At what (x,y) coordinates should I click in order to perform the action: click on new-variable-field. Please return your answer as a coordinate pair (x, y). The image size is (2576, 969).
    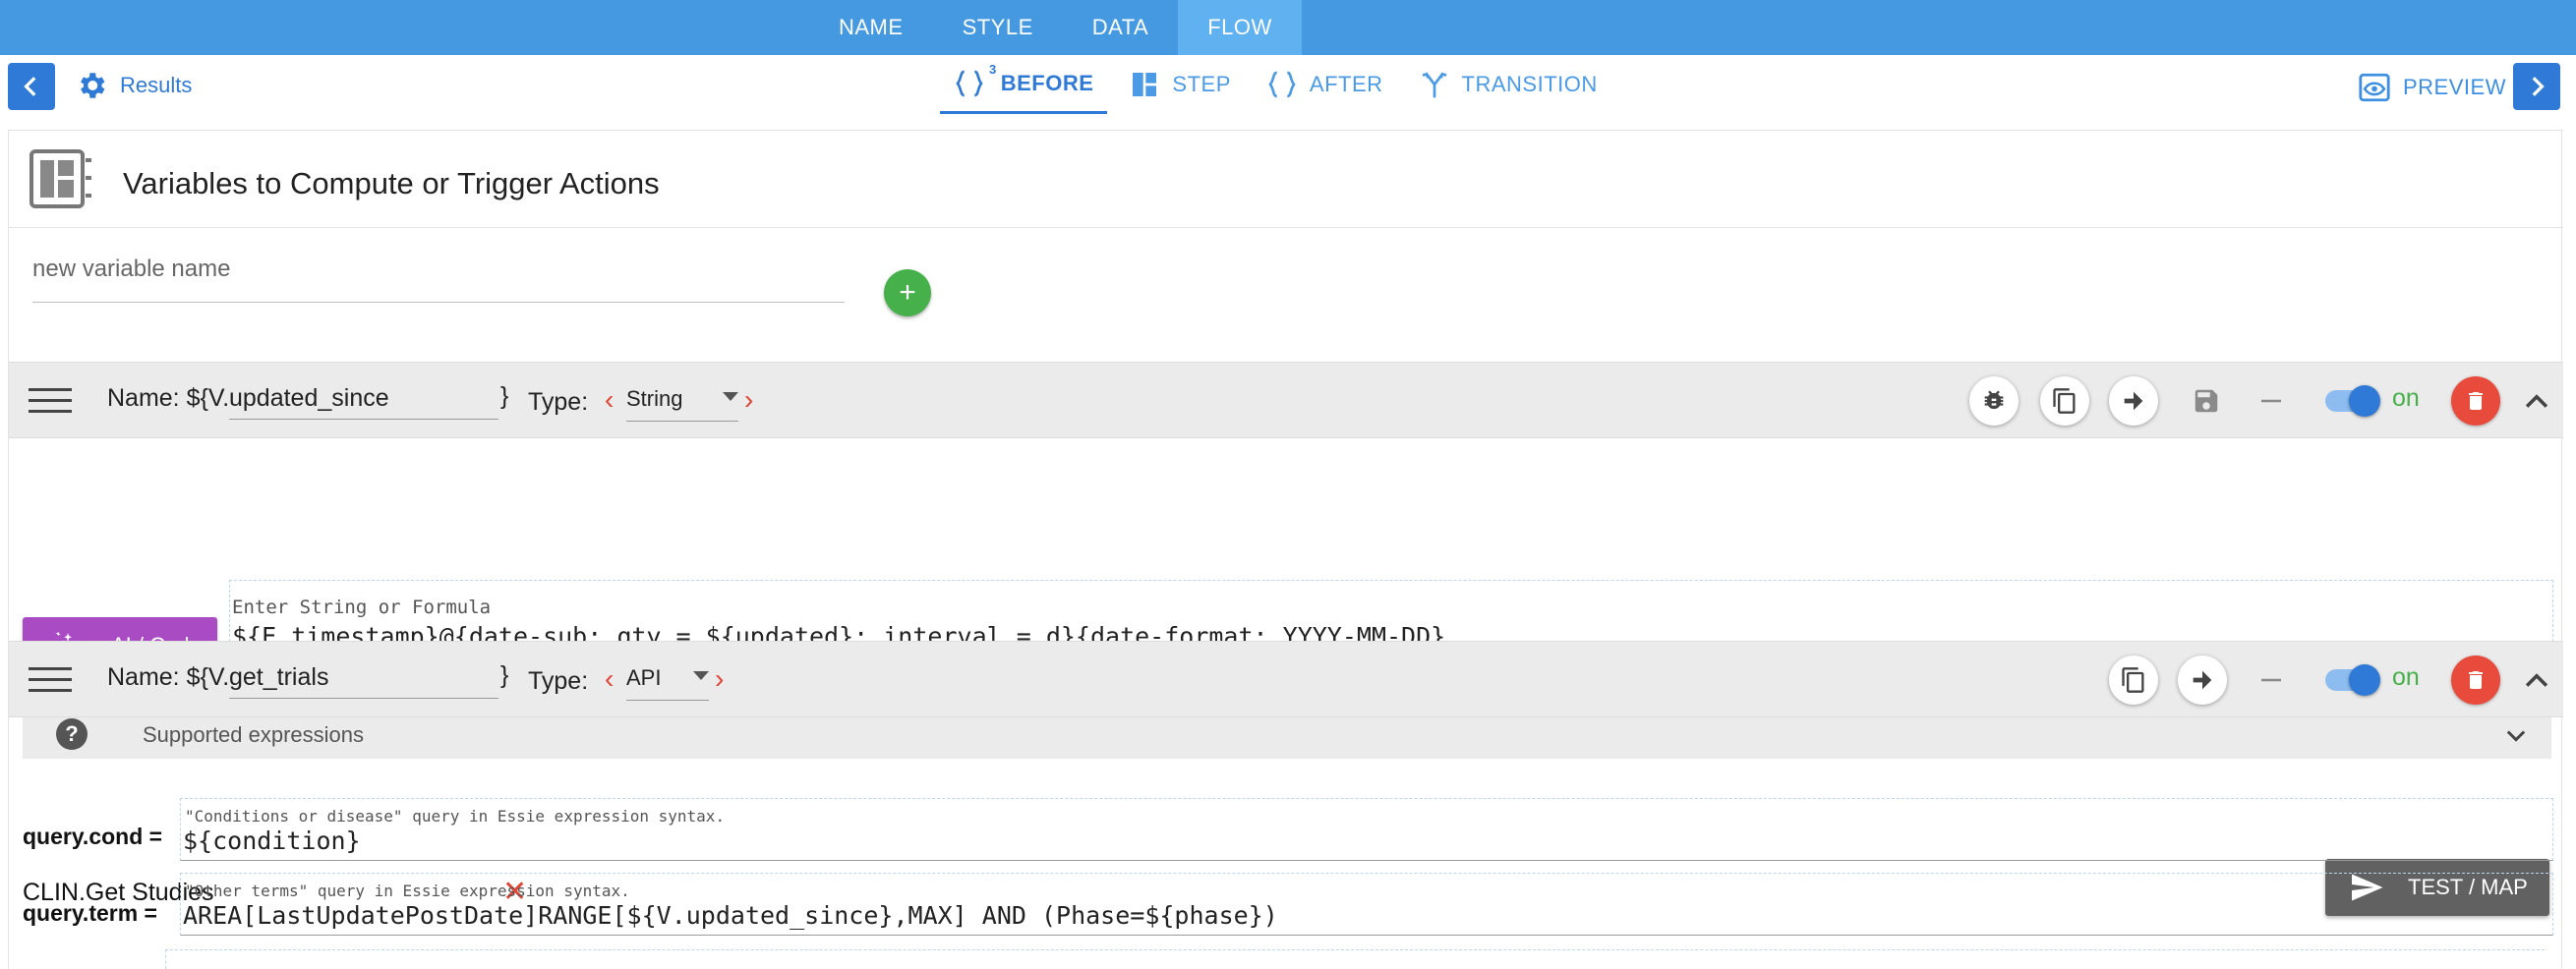
    Looking at the image, I should click on (438, 276).